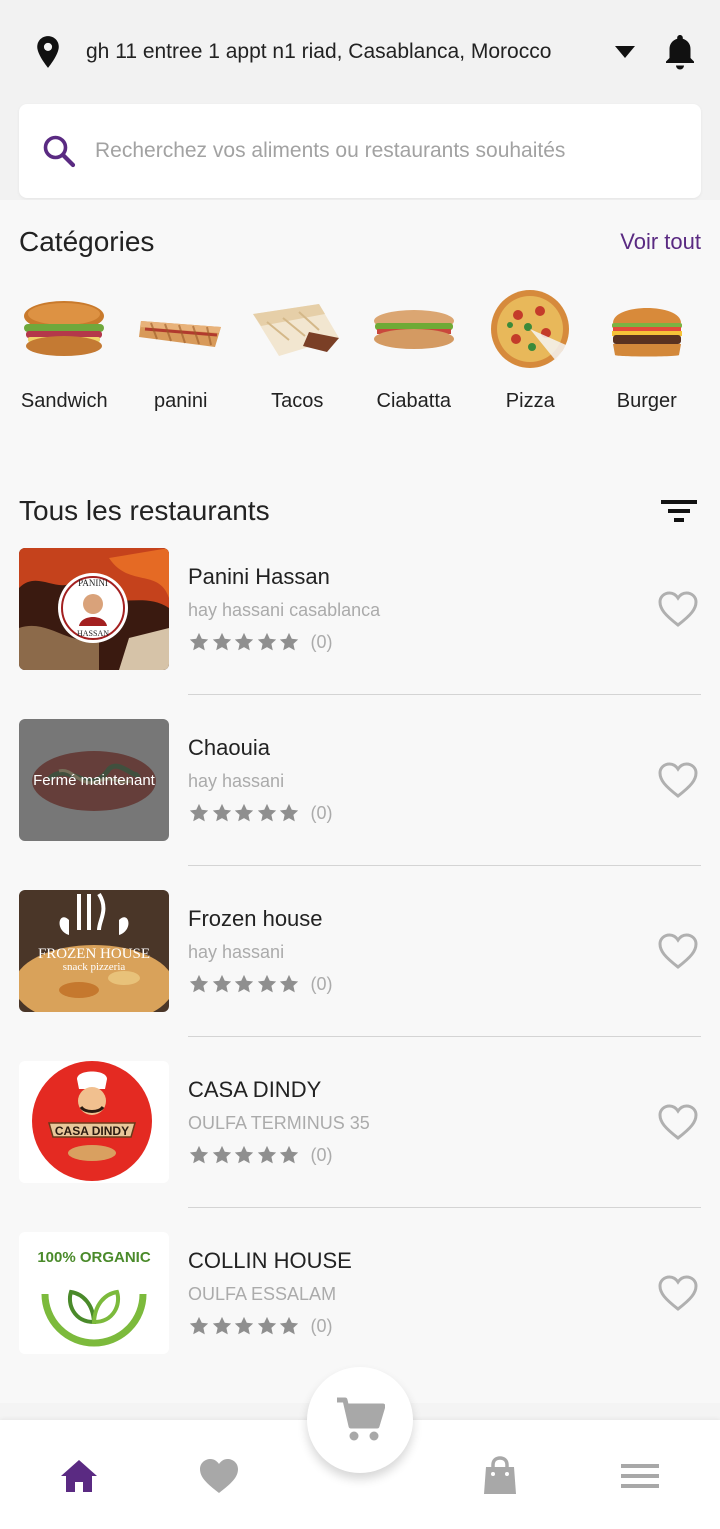  What do you see at coordinates (92, 1131) in the screenshot?
I see `svg-text: CASA DINDY` at bounding box center [92, 1131].